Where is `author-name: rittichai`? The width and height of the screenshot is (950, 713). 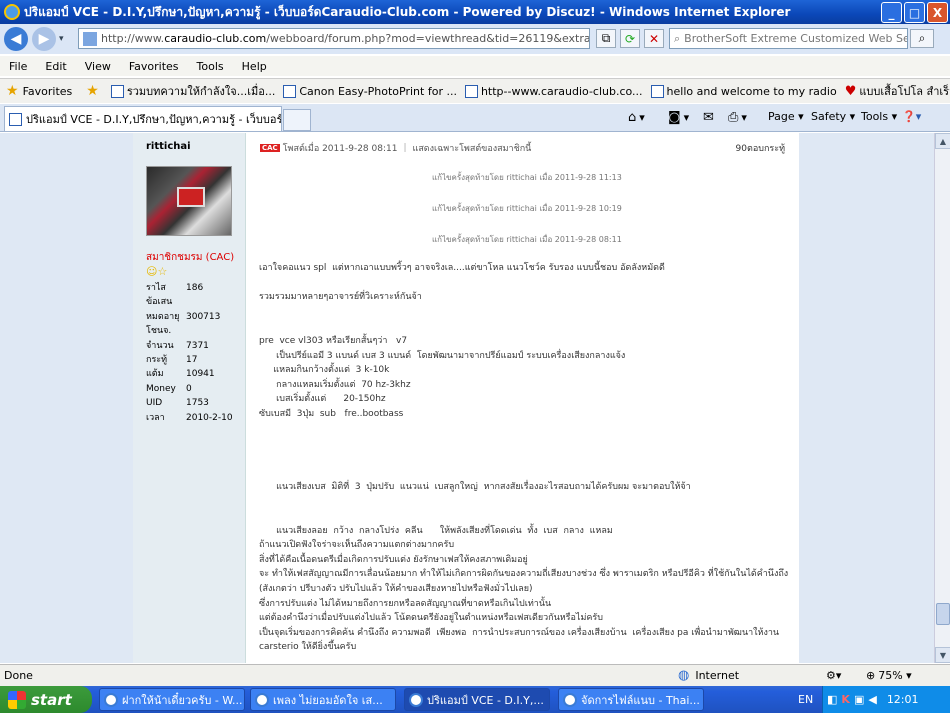 author-name: rittichai is located at coordinates (168, 146).